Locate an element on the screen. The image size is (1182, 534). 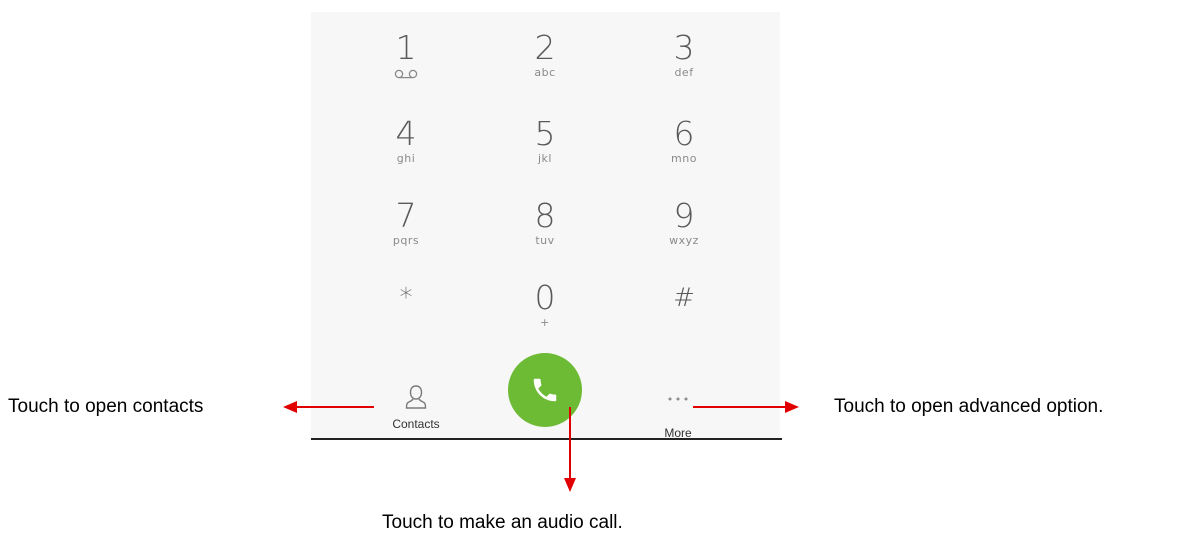
key-digit: 3 is located at coordinates (684, 47).